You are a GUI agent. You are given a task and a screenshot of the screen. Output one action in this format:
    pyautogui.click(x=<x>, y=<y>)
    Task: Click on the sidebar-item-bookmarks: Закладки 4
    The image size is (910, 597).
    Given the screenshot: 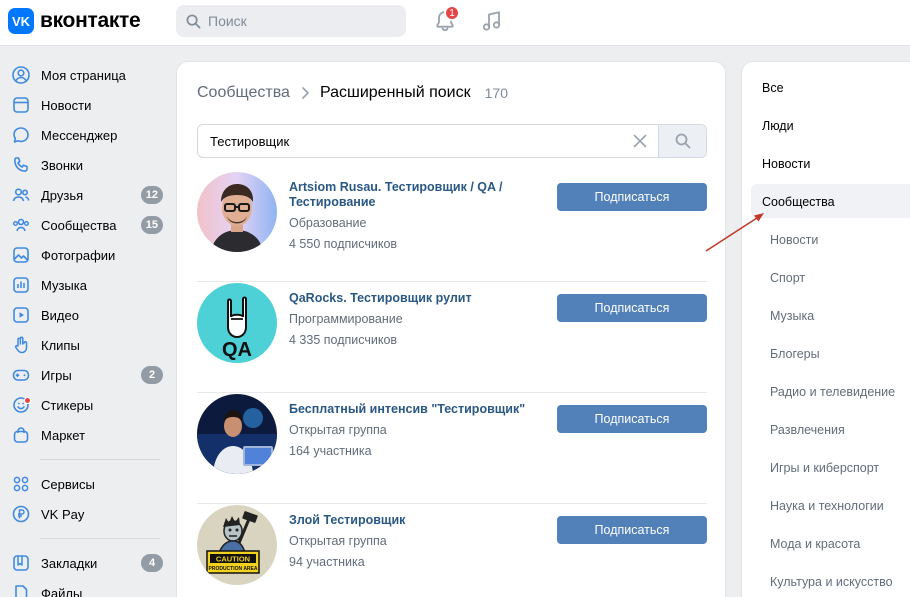 What is the action you would take?
    pyautogui.click(x=85, y=563)
    